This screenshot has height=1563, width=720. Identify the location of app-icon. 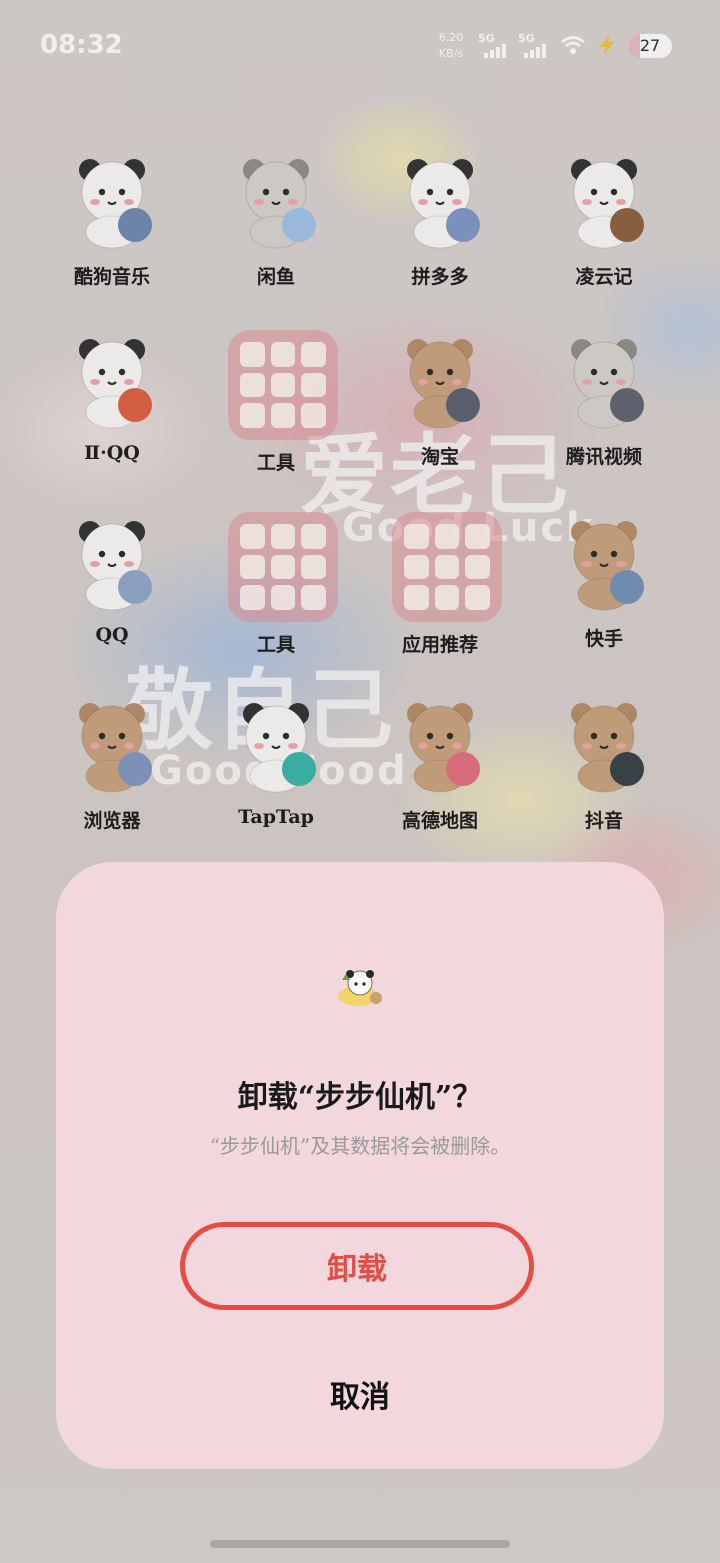
(360, 988).